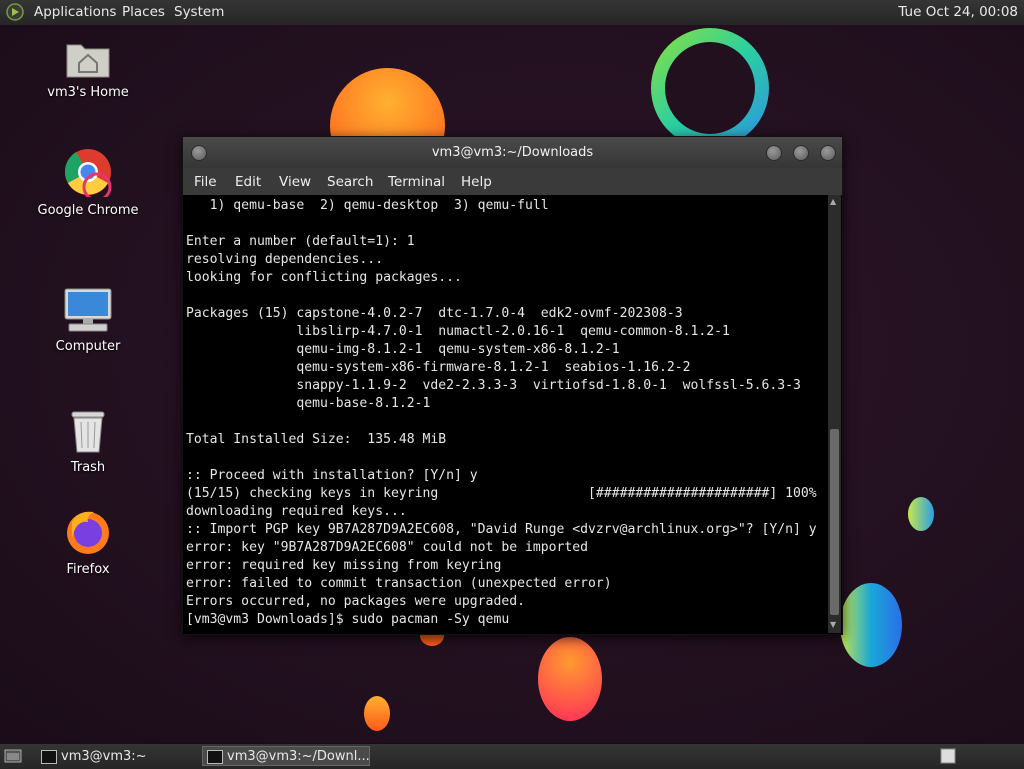 This screenshot has width=1024, height=769. Describe the element at coordinates (512, 181) in the screenshot. I see `terminal-menubar: File Edit View Search Terminal Help` at that location.